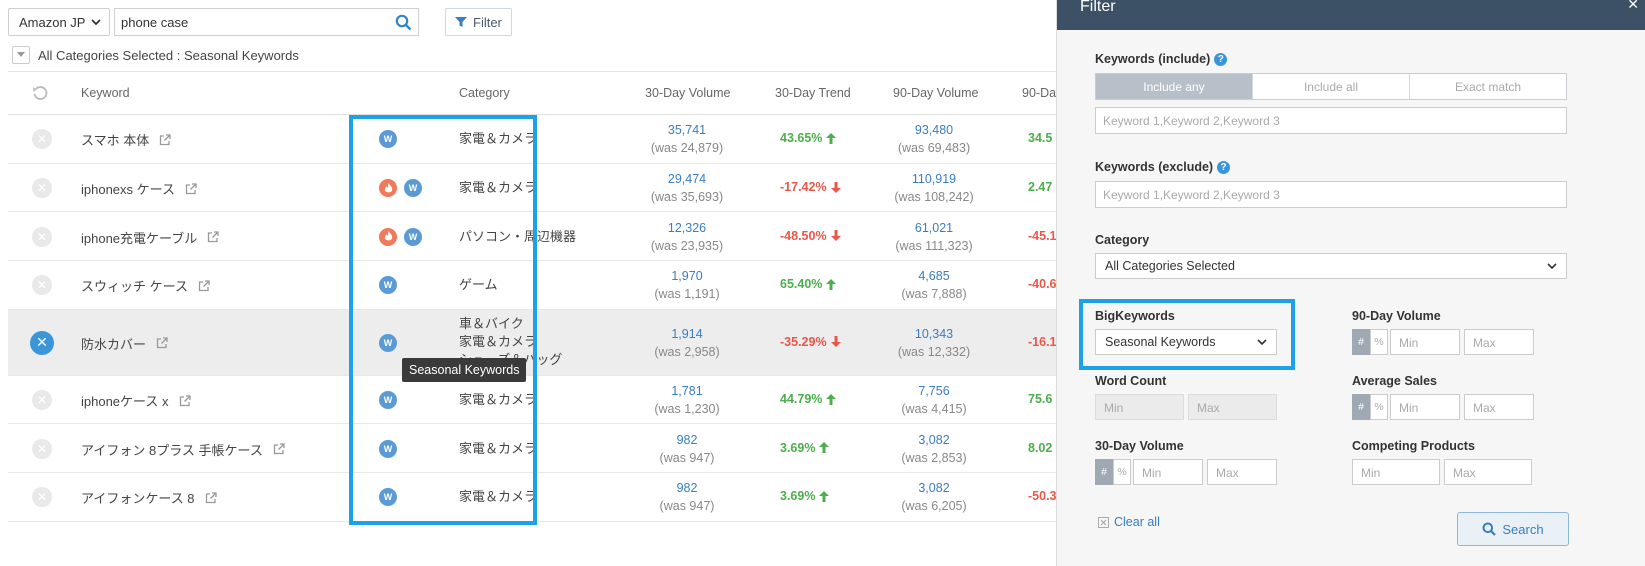 This screenshot has width=1645, height=566. I want to click on clear-all-link: Clear all, so click(1129, 522).